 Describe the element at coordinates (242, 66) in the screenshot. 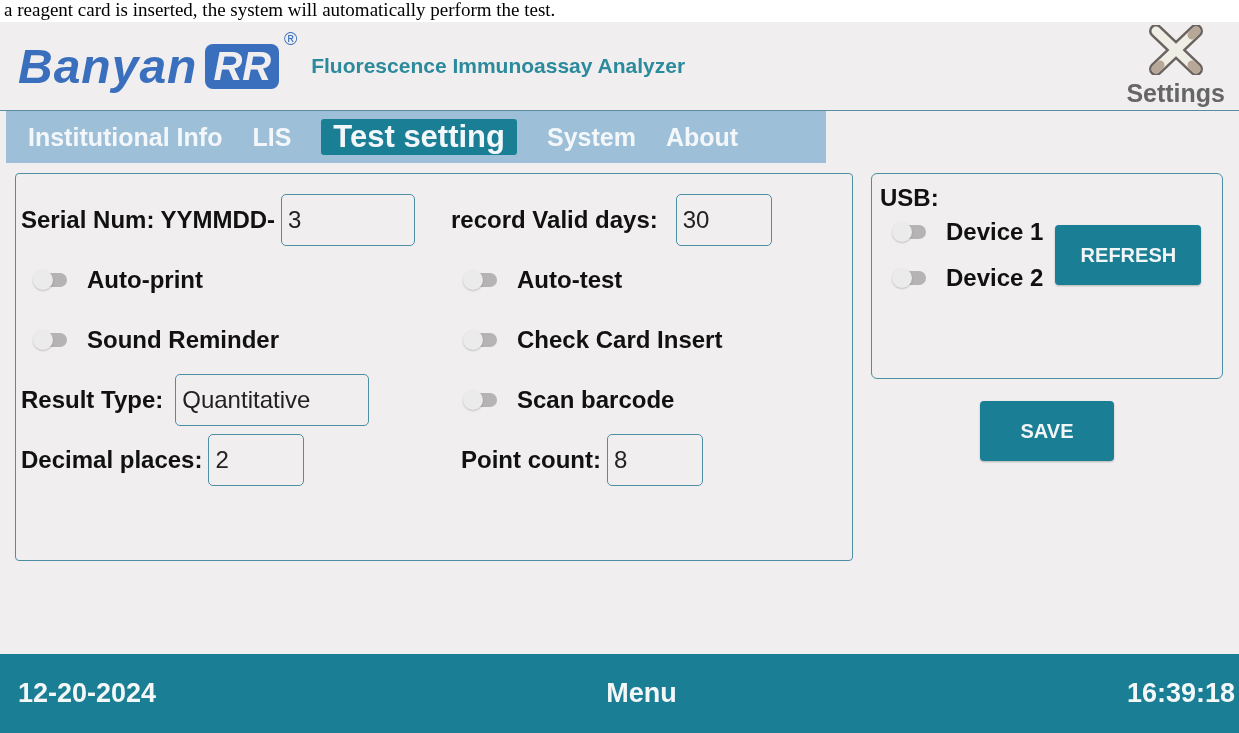

I see `logo-badge: RR` at that location.